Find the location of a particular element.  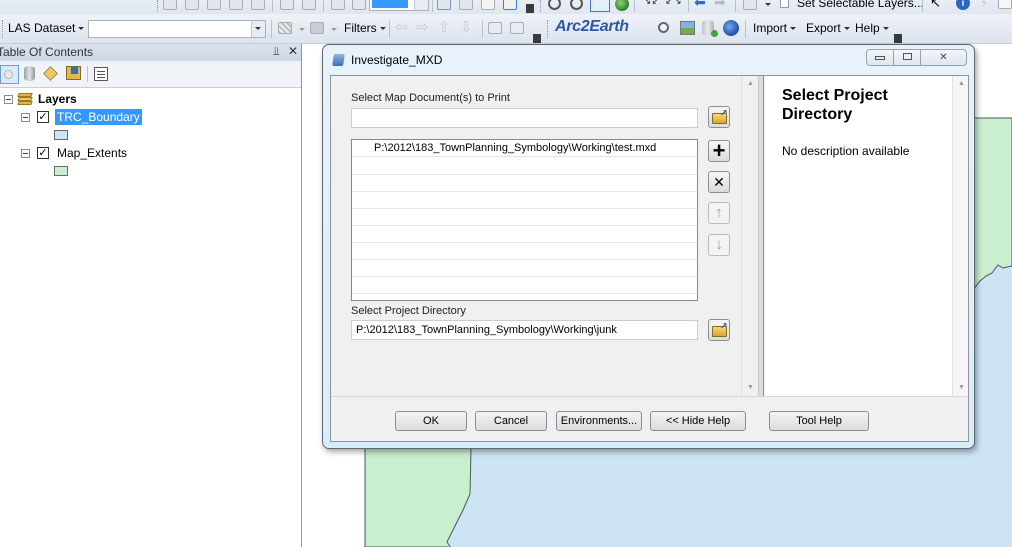

las-dataset-menu: LAS Dataset is located at coordinates (46, 28).